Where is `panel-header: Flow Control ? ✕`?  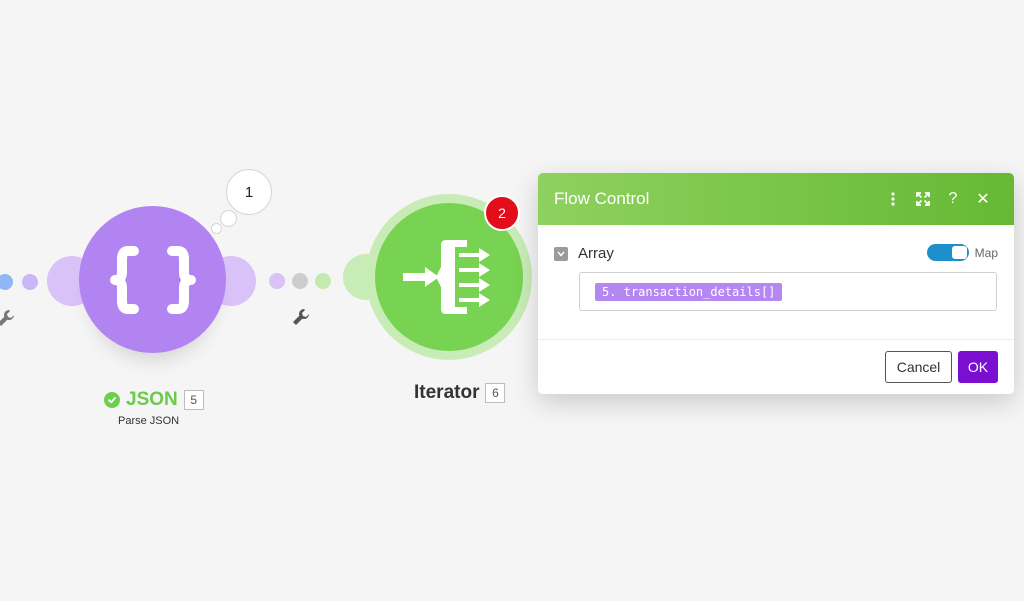
panel-header: Flow Control ? ✕ is located at coordinates (776, 199).